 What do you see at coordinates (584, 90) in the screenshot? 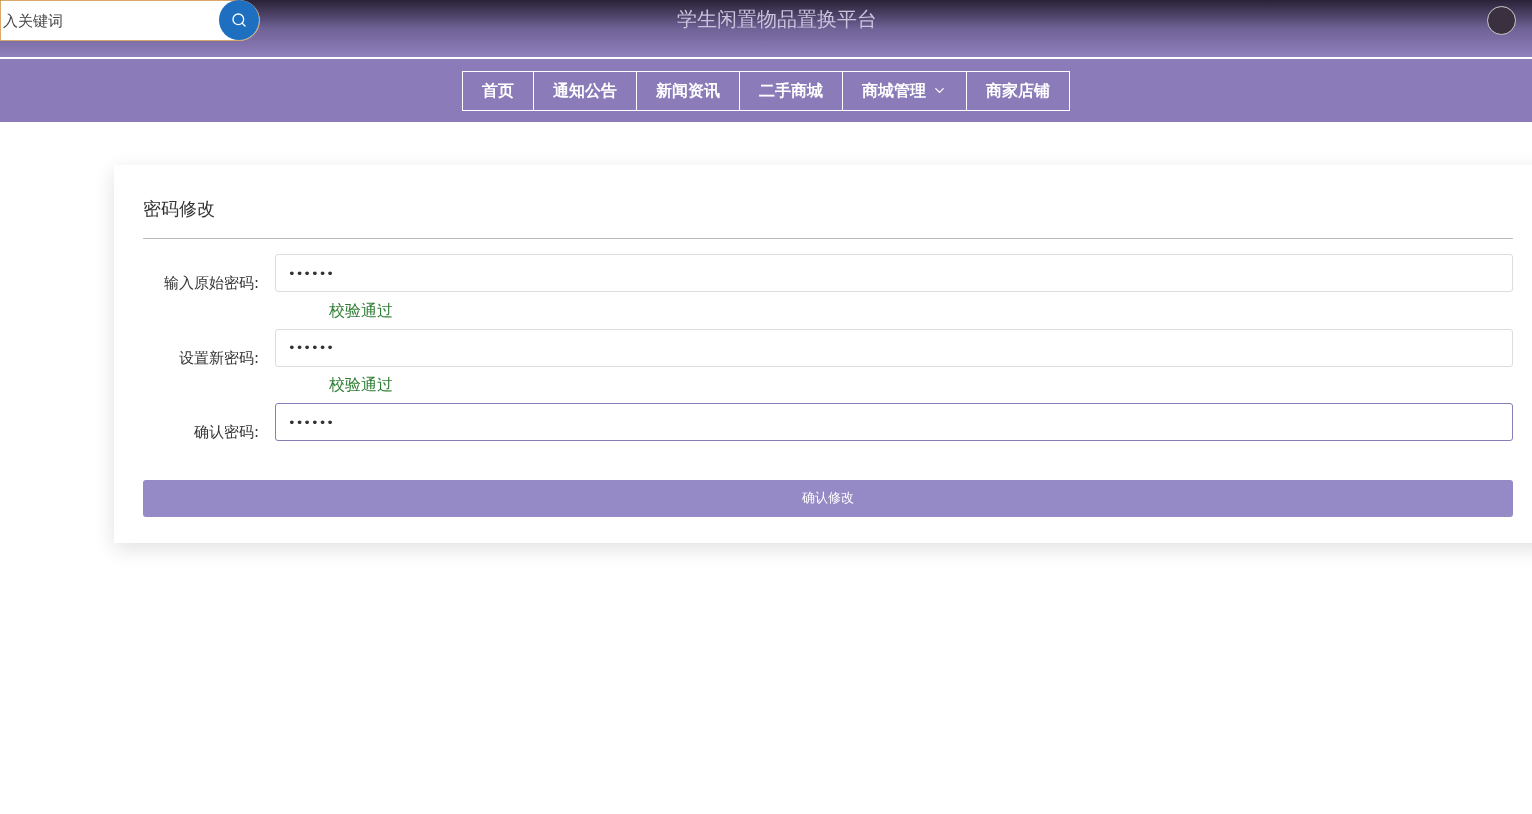
I see `nav-tab: 通知公告` at bounding box center [584, 90].